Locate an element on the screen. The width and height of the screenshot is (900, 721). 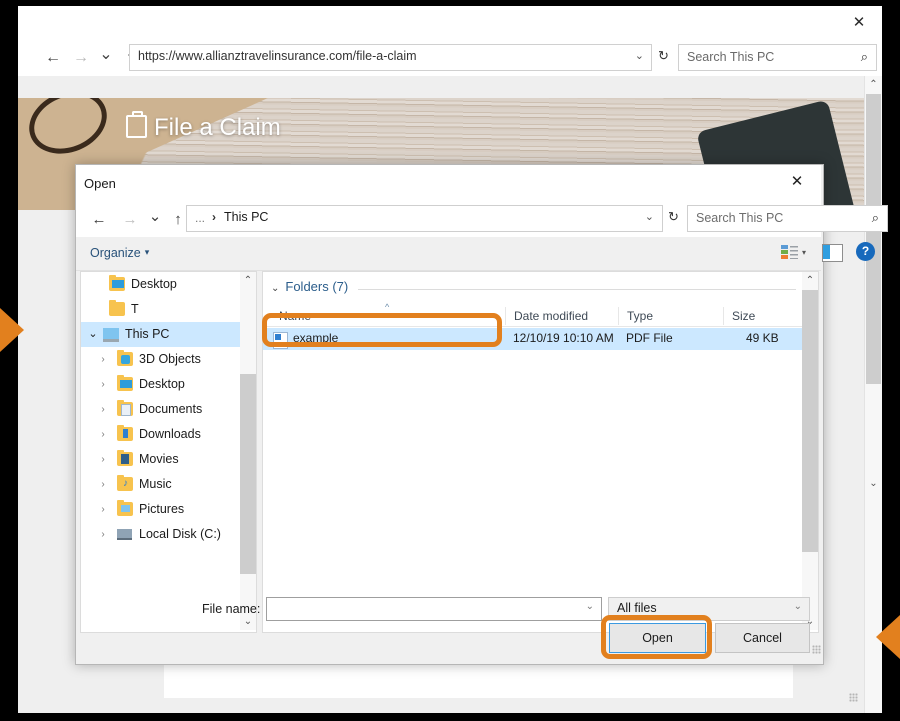
folder-music-icon: ♪ is located at coordinates (125, 482).